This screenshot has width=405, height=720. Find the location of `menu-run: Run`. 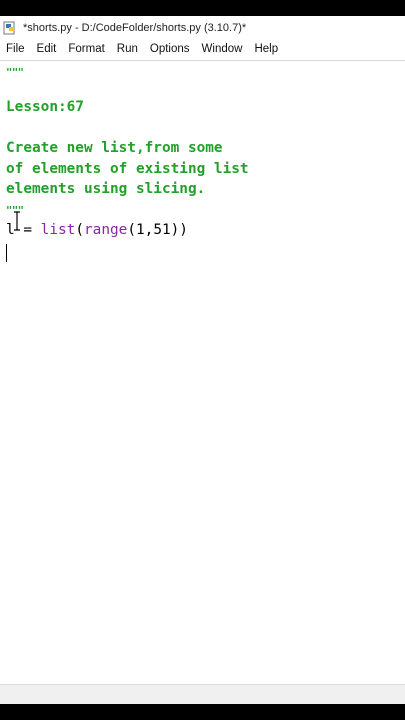

menu-run: Run is located at coordinates (127, 49).